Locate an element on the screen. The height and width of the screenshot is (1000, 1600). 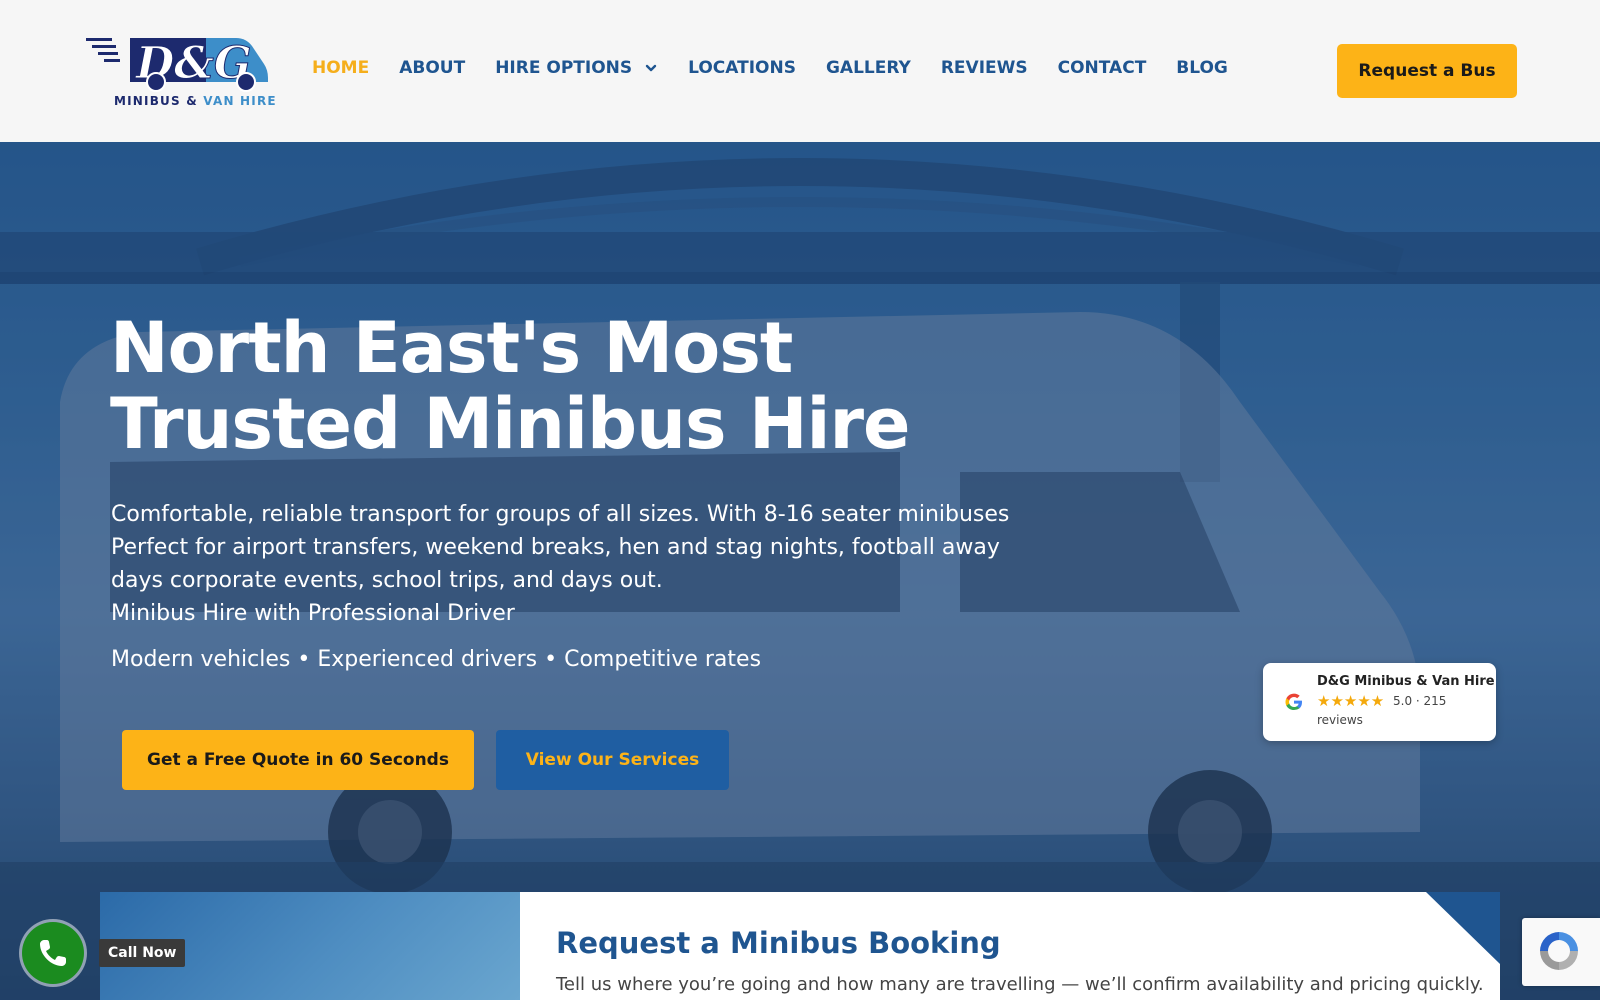
nav-home-label: HOME is located at coordinates (341, 68).